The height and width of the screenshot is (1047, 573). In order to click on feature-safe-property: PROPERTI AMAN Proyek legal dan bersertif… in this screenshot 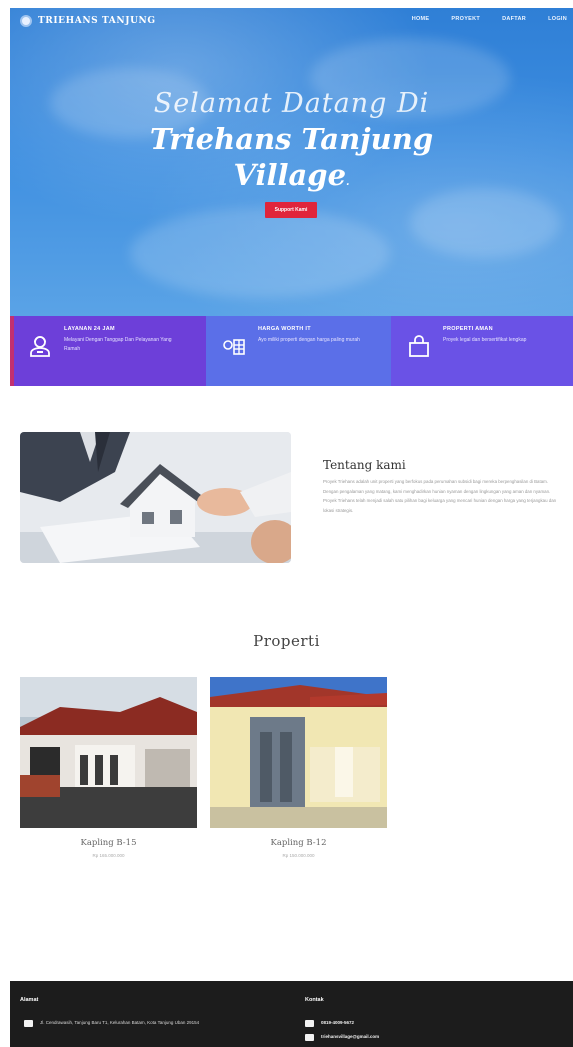, I will do `click(482, 351)`.